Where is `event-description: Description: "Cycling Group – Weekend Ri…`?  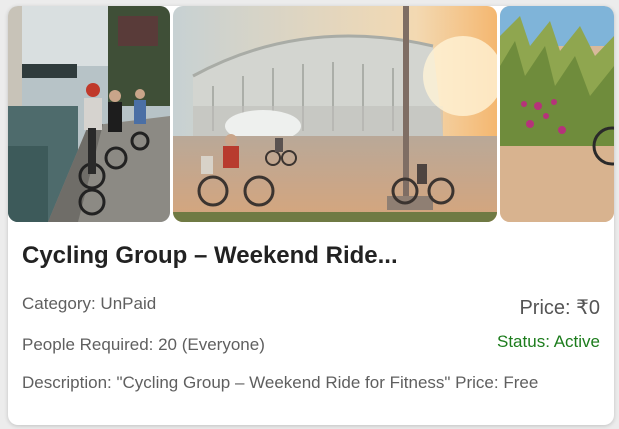
event-description: Description: "Cycling Group – Weekend Ri… is located at coordinates (280, 382).